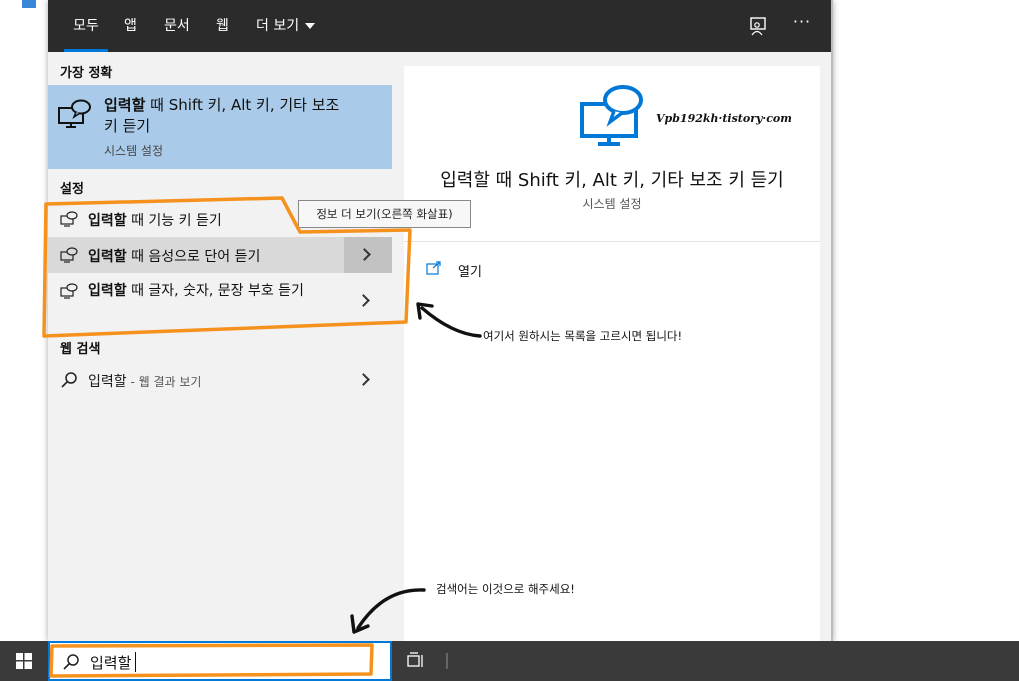 This screenshot has height=681, width=1019. I want to click on expand-details-button, so click(368, 255).